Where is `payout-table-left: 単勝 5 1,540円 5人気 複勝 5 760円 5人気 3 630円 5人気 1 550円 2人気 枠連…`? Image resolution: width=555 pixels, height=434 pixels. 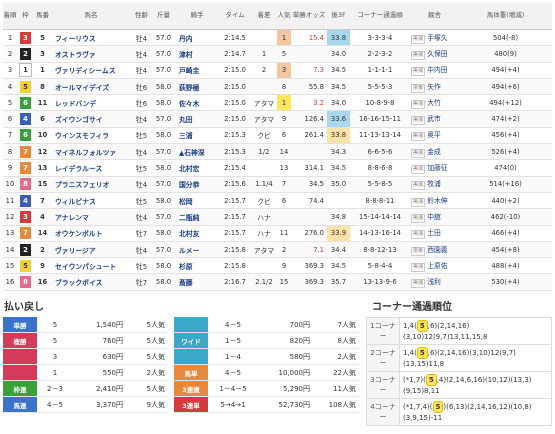 payout-table-left: 単勝 5 1,540円 5人気 複勝 5 760円 5人気 3 630円 5人気 1 550円 2人気 枠連… is located at coordinates (85, 365).